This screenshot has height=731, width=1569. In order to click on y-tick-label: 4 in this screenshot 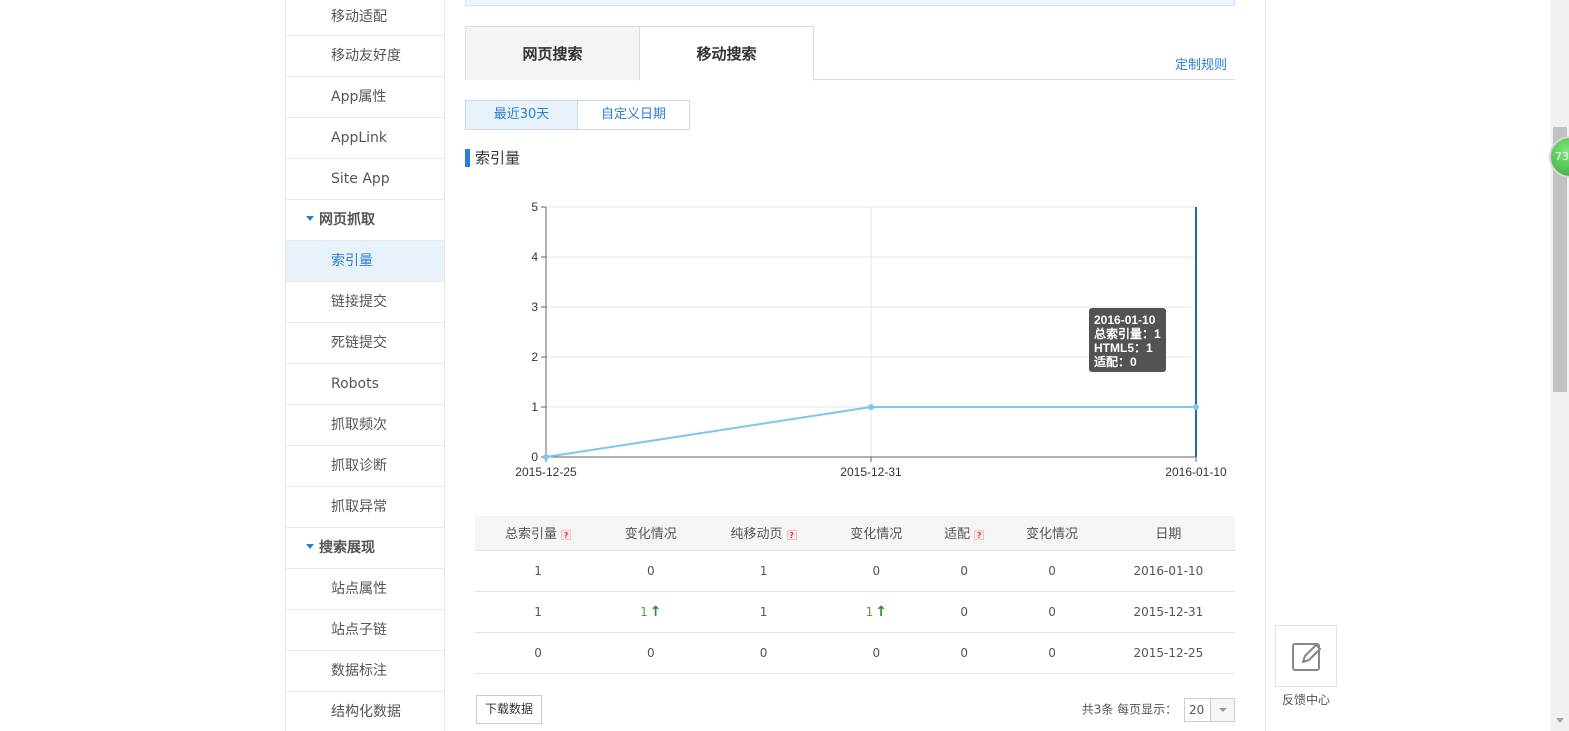, I will do `click(534, 257)`.